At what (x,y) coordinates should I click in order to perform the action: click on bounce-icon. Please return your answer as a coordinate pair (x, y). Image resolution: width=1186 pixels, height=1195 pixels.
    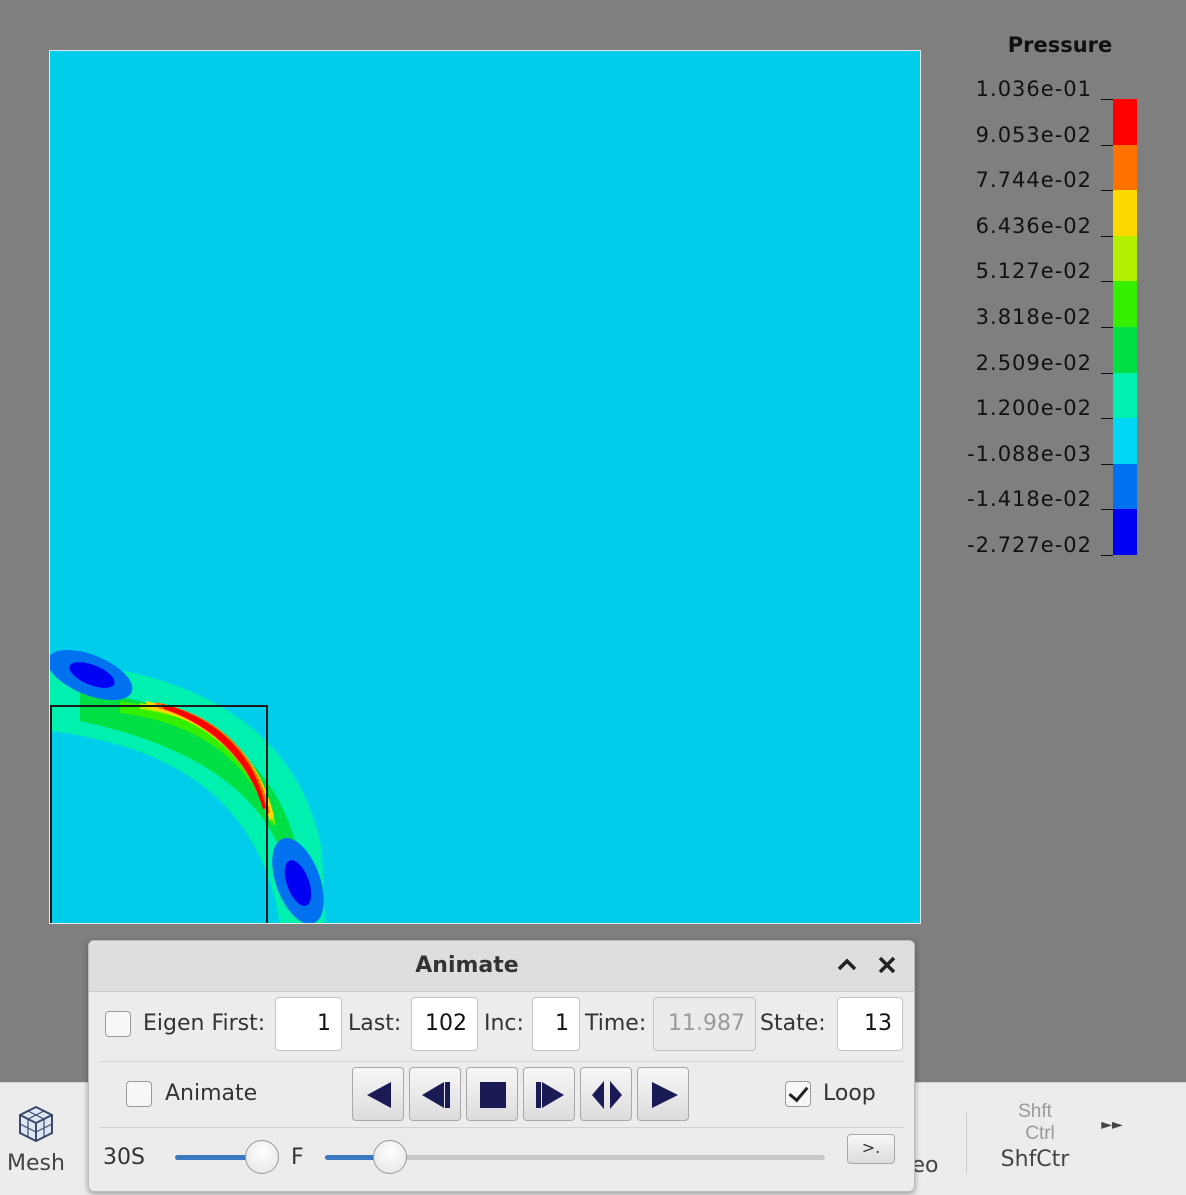
    Looking at the image, I should click on (607, 1095).